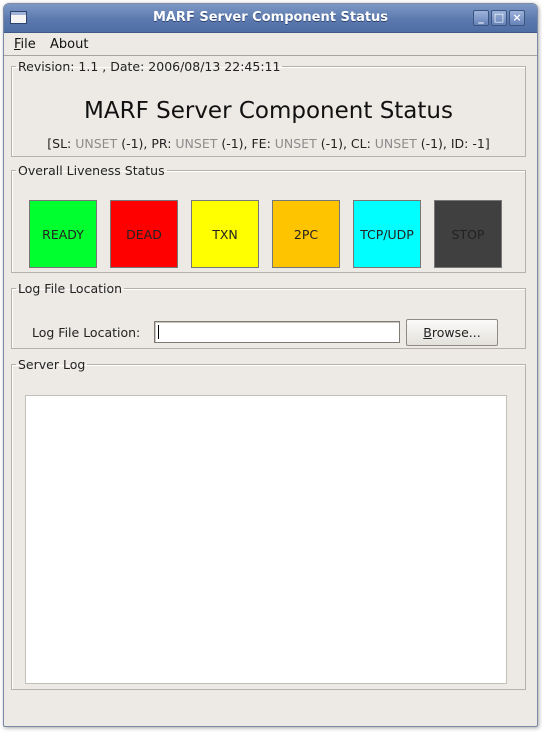 The height and width of the screenshot is (733, 542). I want to click on status-pr-value: UNSET, so click(196, 143).